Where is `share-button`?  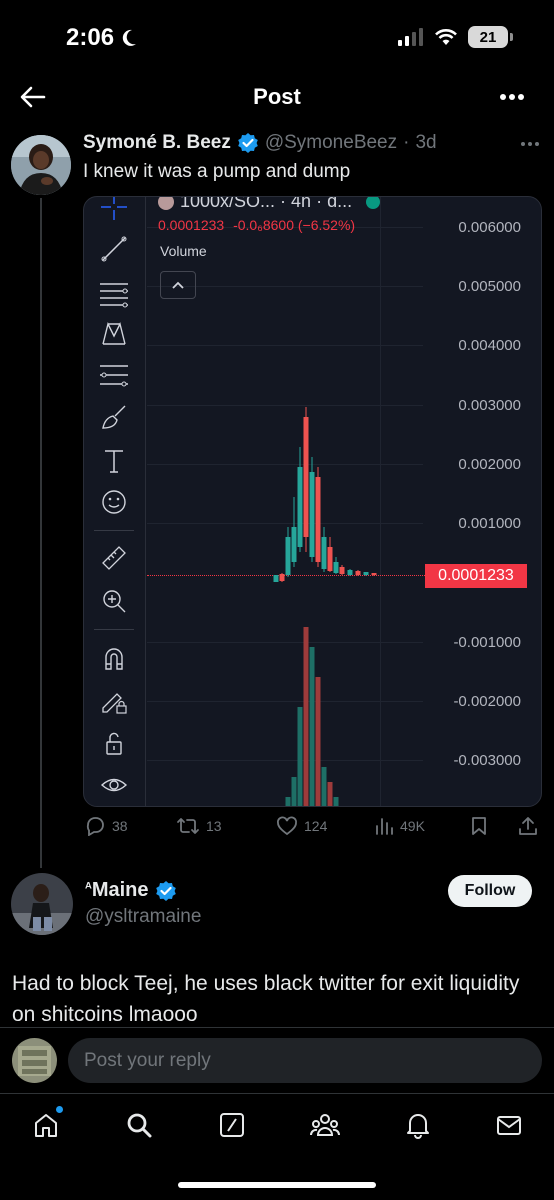 share-button is located at coordinates (528, 826).